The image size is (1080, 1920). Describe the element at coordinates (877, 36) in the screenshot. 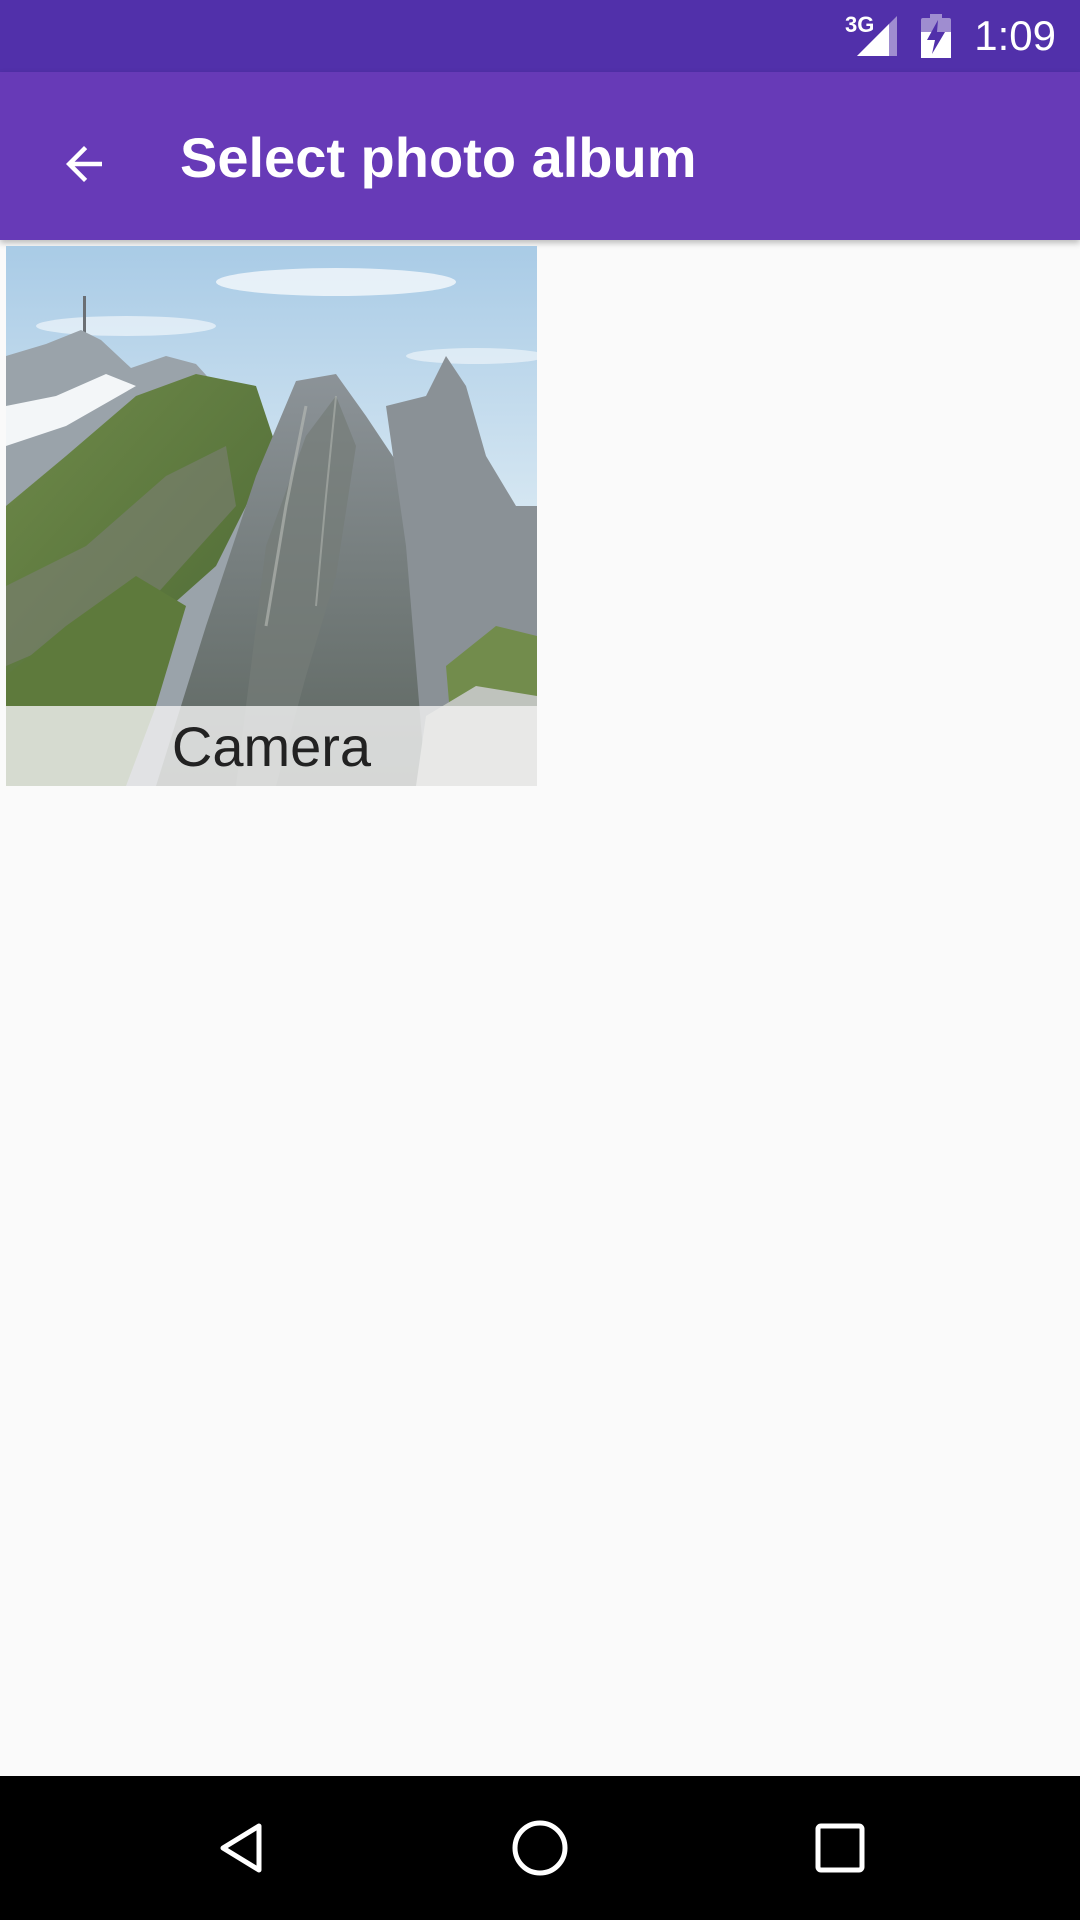

I see `signal-icon` at that location.